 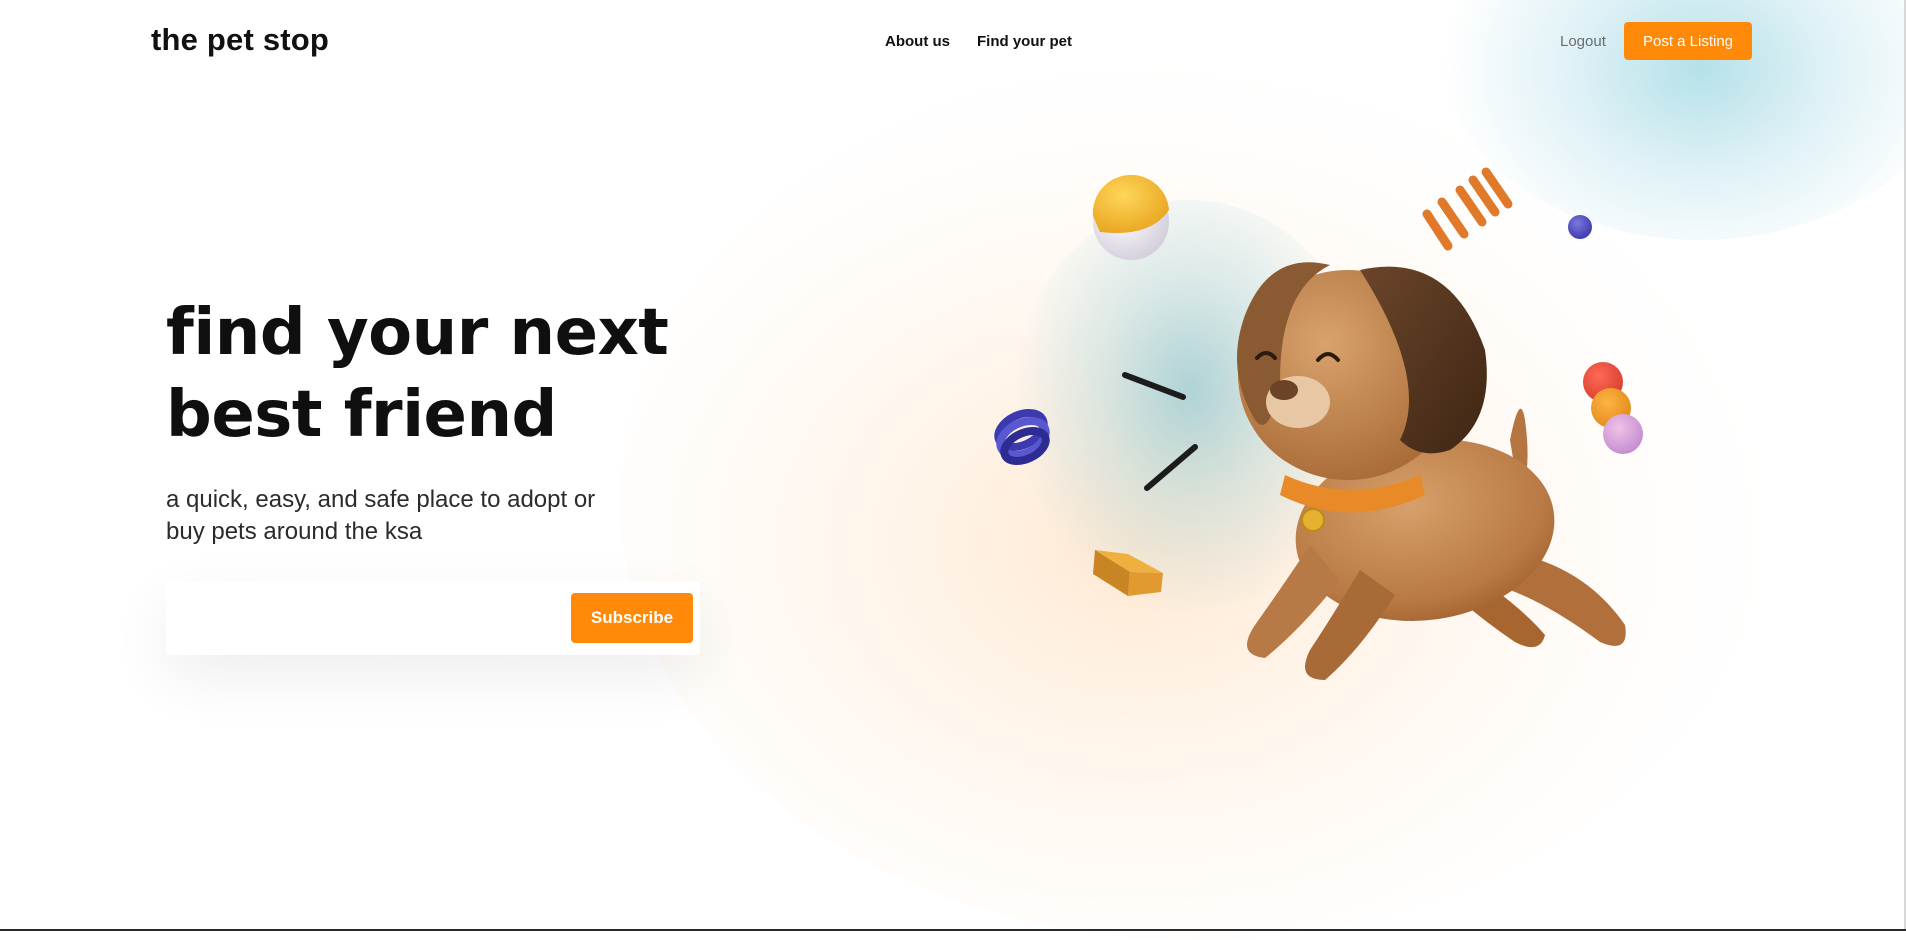 I want to click on dog-icon, so click(x=1431, y=471).